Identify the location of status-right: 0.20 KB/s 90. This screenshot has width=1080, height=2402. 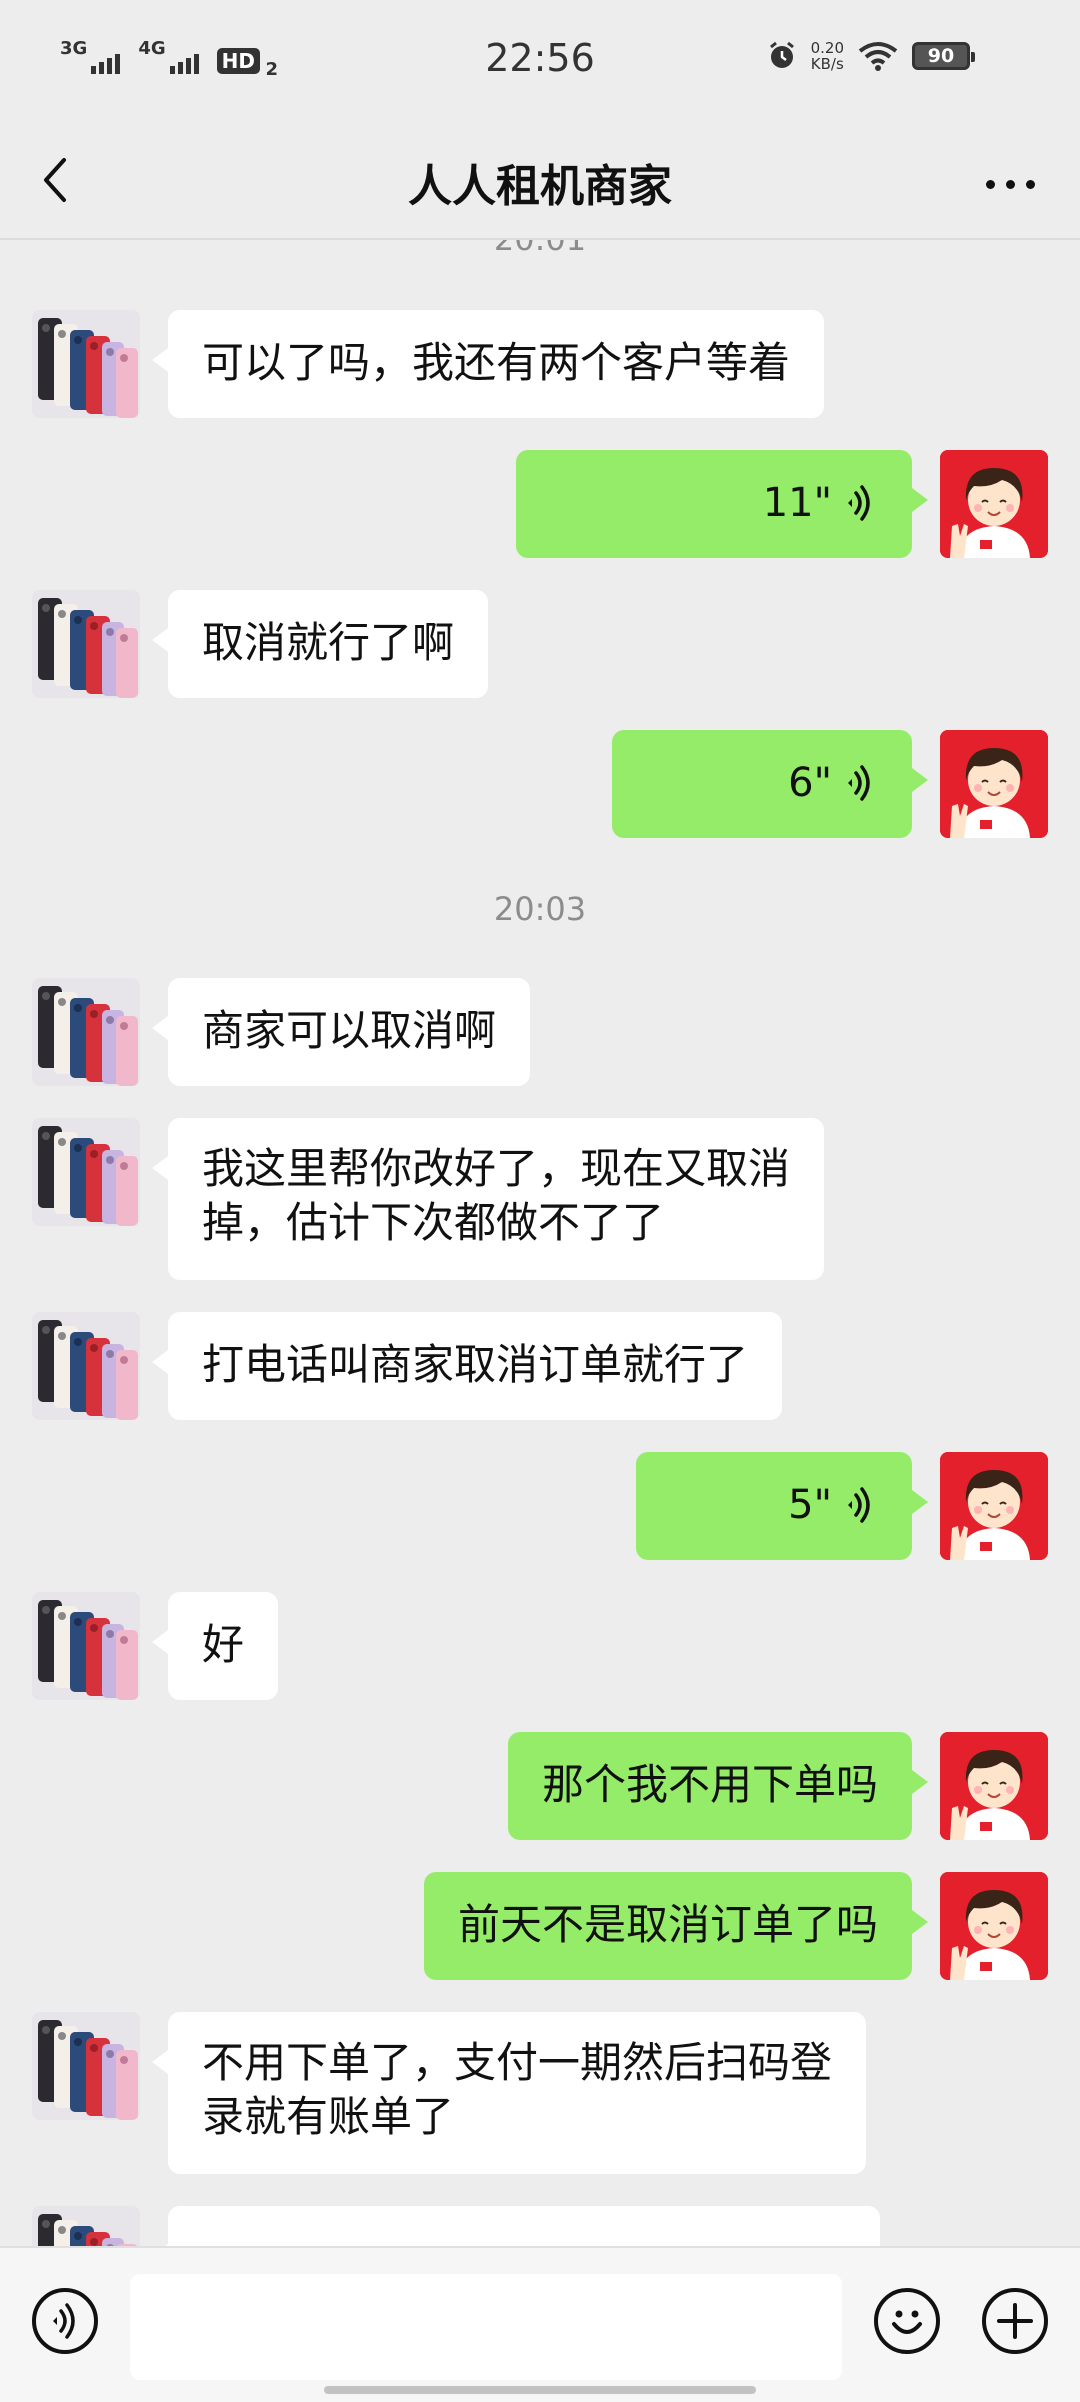
(871, 56).